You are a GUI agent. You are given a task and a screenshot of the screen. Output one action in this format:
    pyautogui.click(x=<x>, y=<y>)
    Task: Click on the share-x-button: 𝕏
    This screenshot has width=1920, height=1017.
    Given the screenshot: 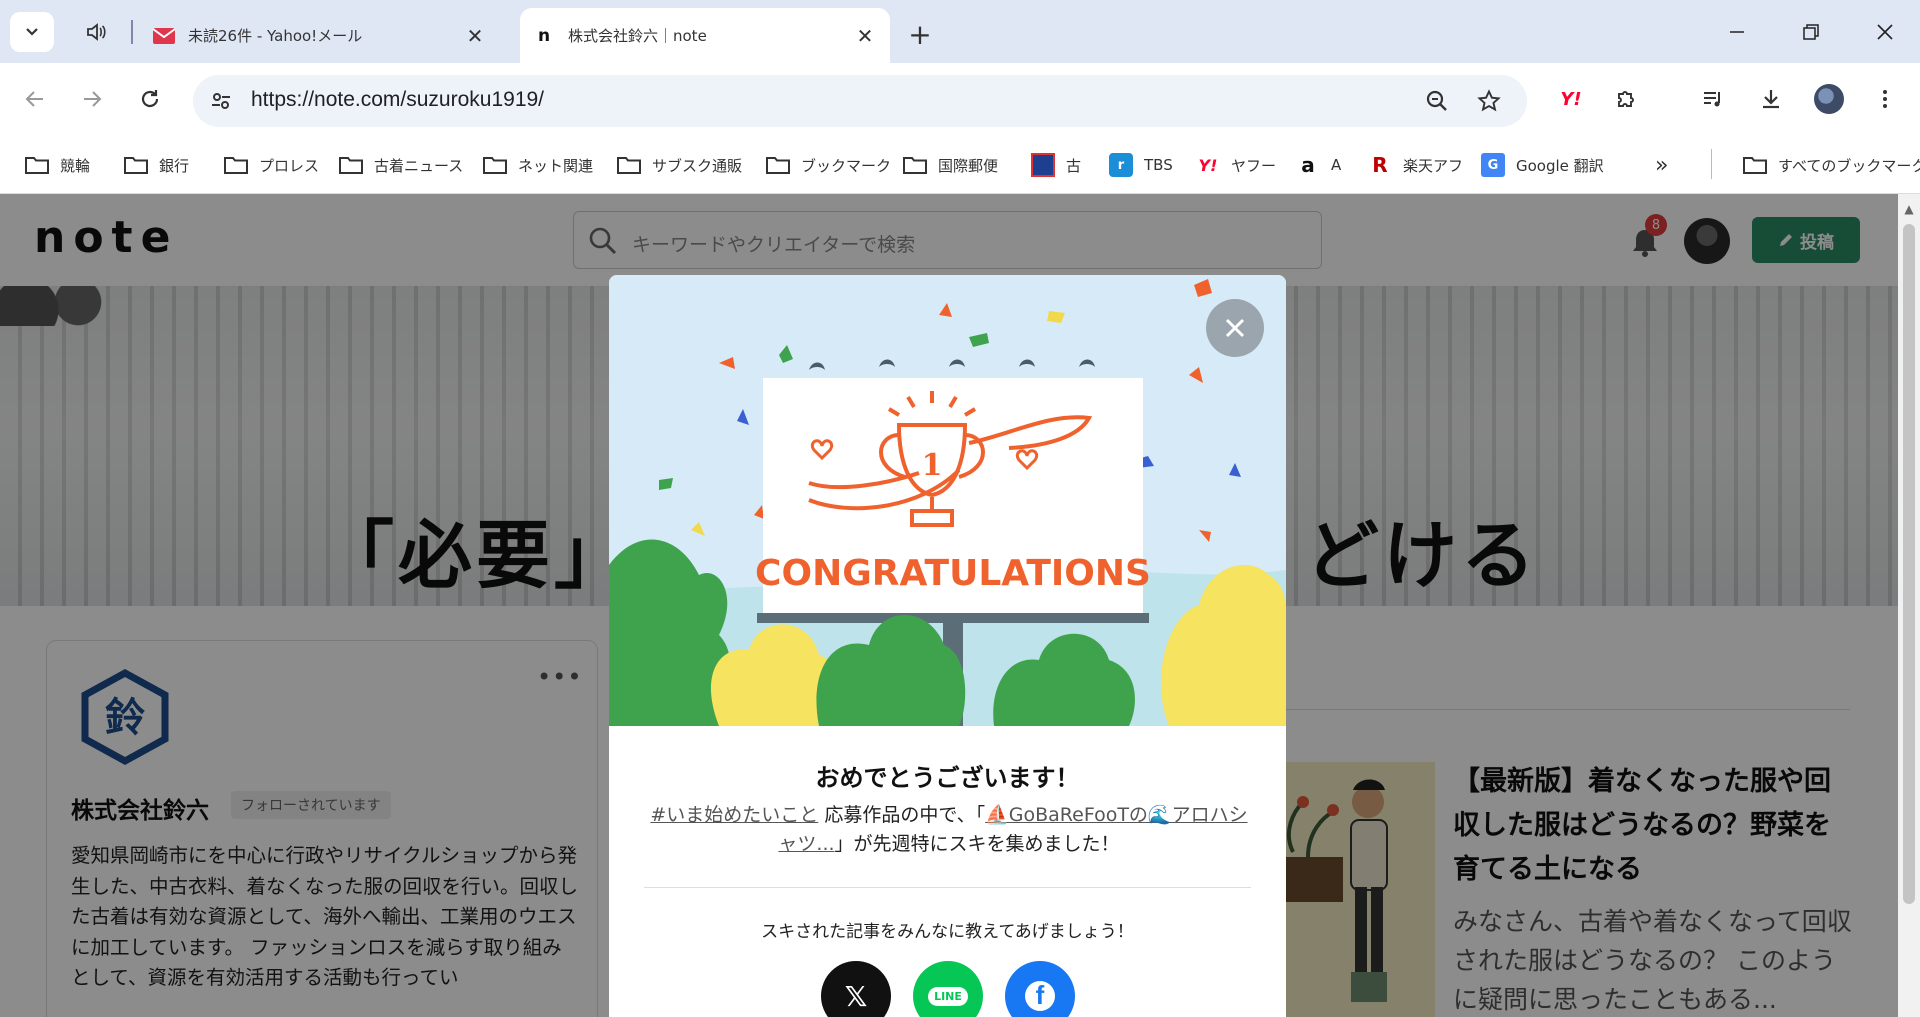 What is the action you would take?
    pyautogui.click(x=856, y=989)
    